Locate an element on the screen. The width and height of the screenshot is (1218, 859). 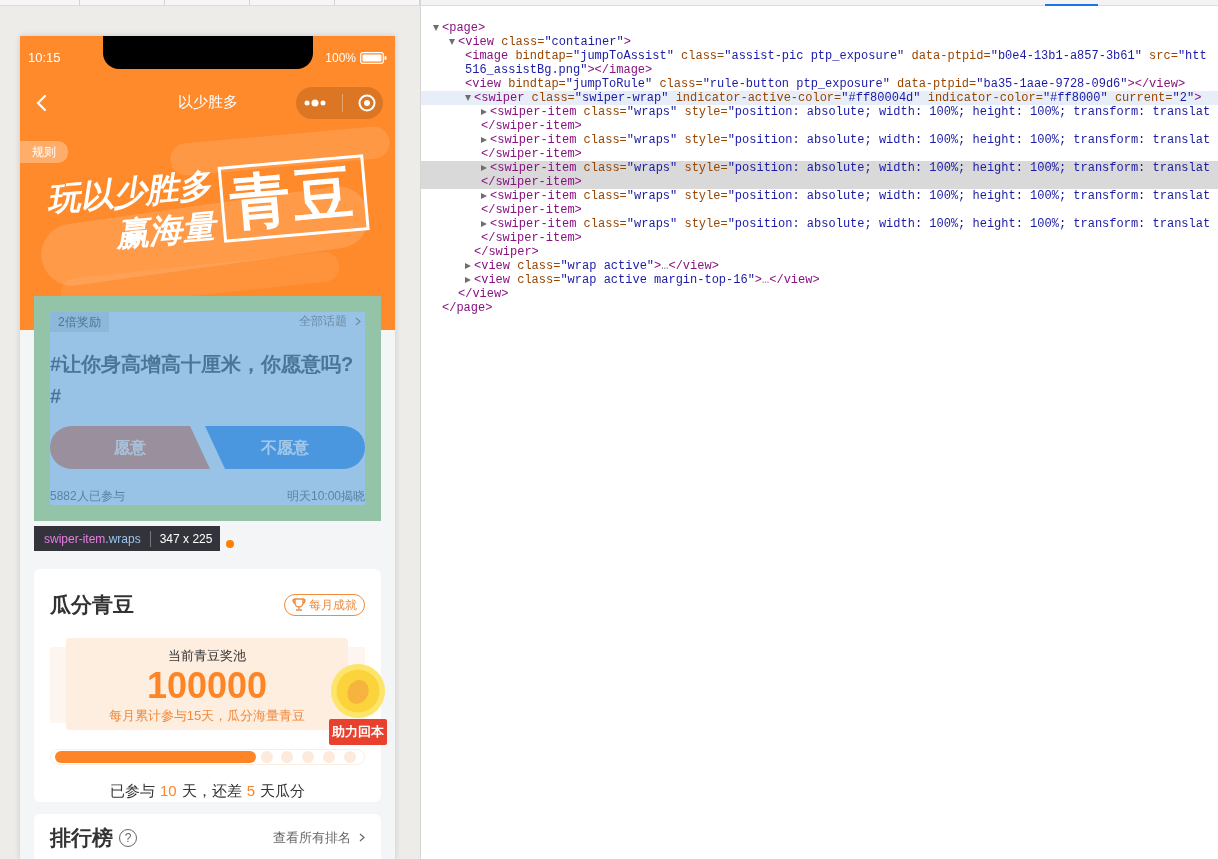
code-line: 516_assistBg.png"></image> is located at coordinates (559, 70).